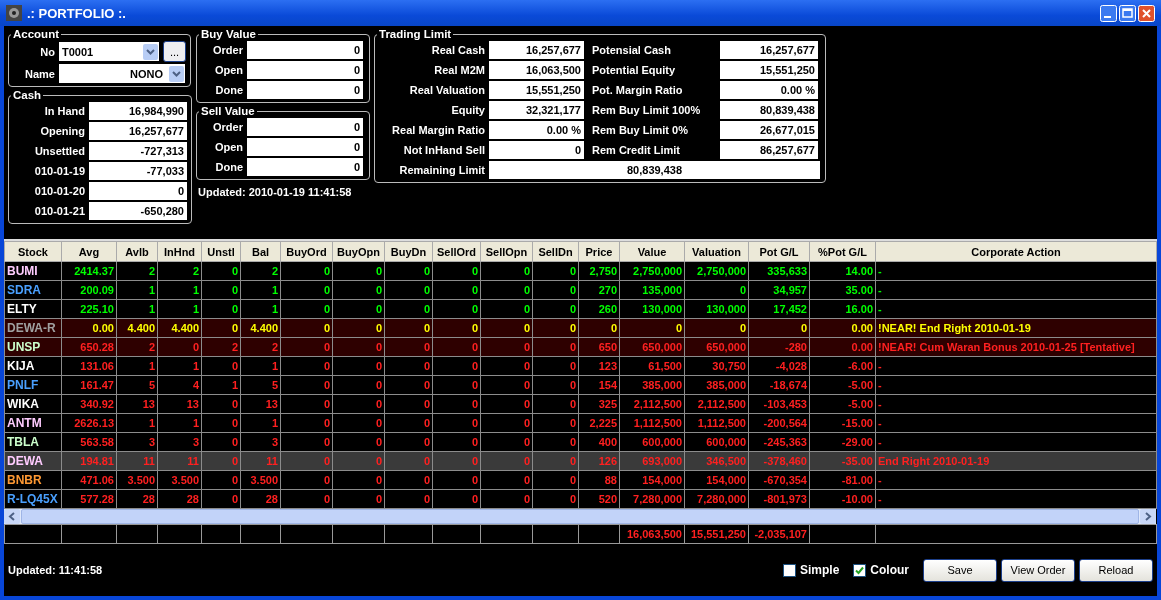 The height and width of the screenshot is (600, 1161). Describe the element at coordinates (637, 90) in the screenshot. I see `field-label: Pot. Margin Ratio` at that location.